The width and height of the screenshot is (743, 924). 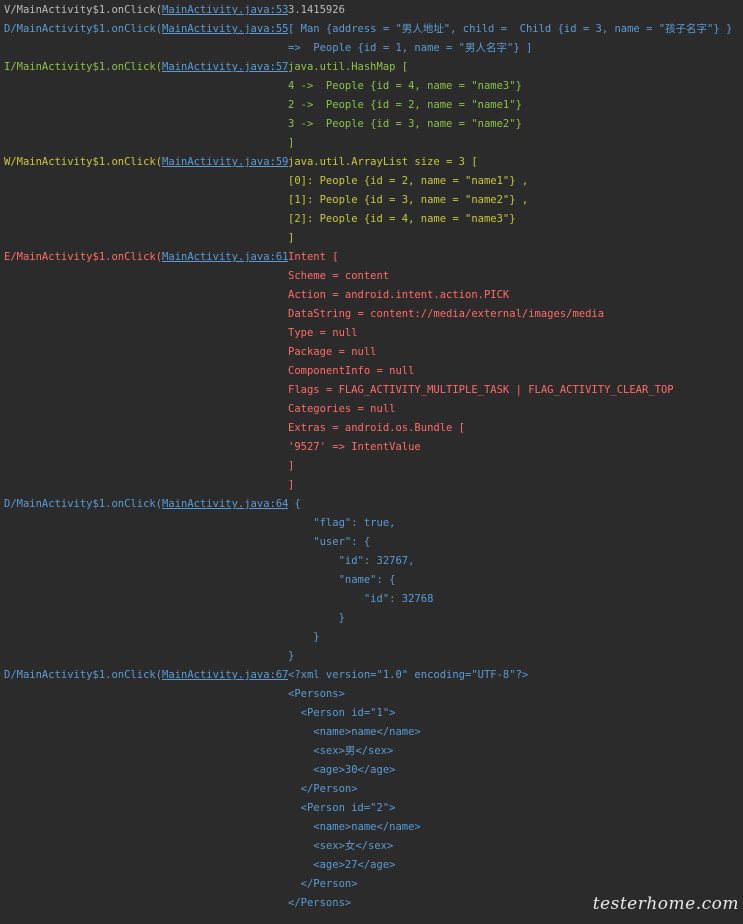 What do you see at coordinates (351, 561) in the screenshot?
I see `log-message-line: "id": 32767,` at bounding box center [351, 561].